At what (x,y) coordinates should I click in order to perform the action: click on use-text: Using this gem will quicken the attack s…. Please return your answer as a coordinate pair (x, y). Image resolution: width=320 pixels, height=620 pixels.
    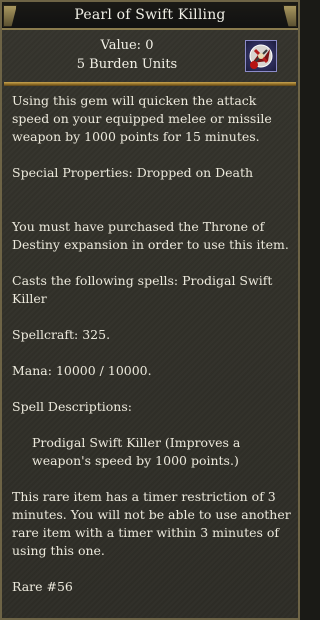
    Looking at the image, I should click on (144, 118).